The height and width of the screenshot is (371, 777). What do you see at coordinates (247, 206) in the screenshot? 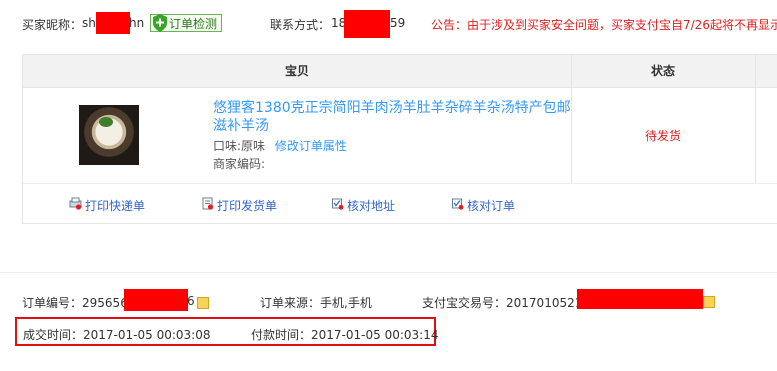
I see `print-invoice-label: 打印发货单` at bounding box center [247, 206].